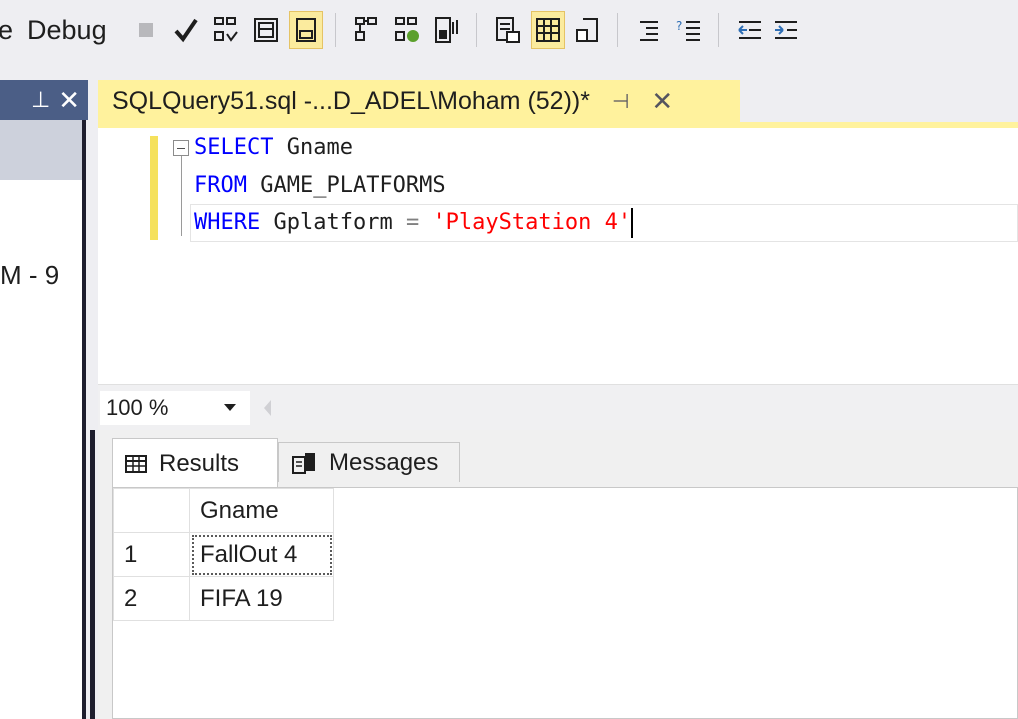 This screenshot has height=719, width=1018. I want to click on uncomment-lines-button: ?, so click(689, 30).